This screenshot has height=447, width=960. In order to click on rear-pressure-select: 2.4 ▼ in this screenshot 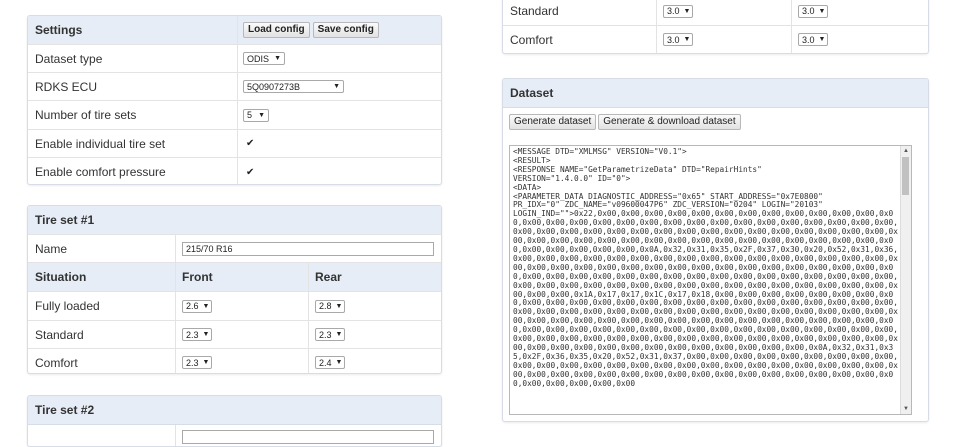, I will do `click(330, 362)`.